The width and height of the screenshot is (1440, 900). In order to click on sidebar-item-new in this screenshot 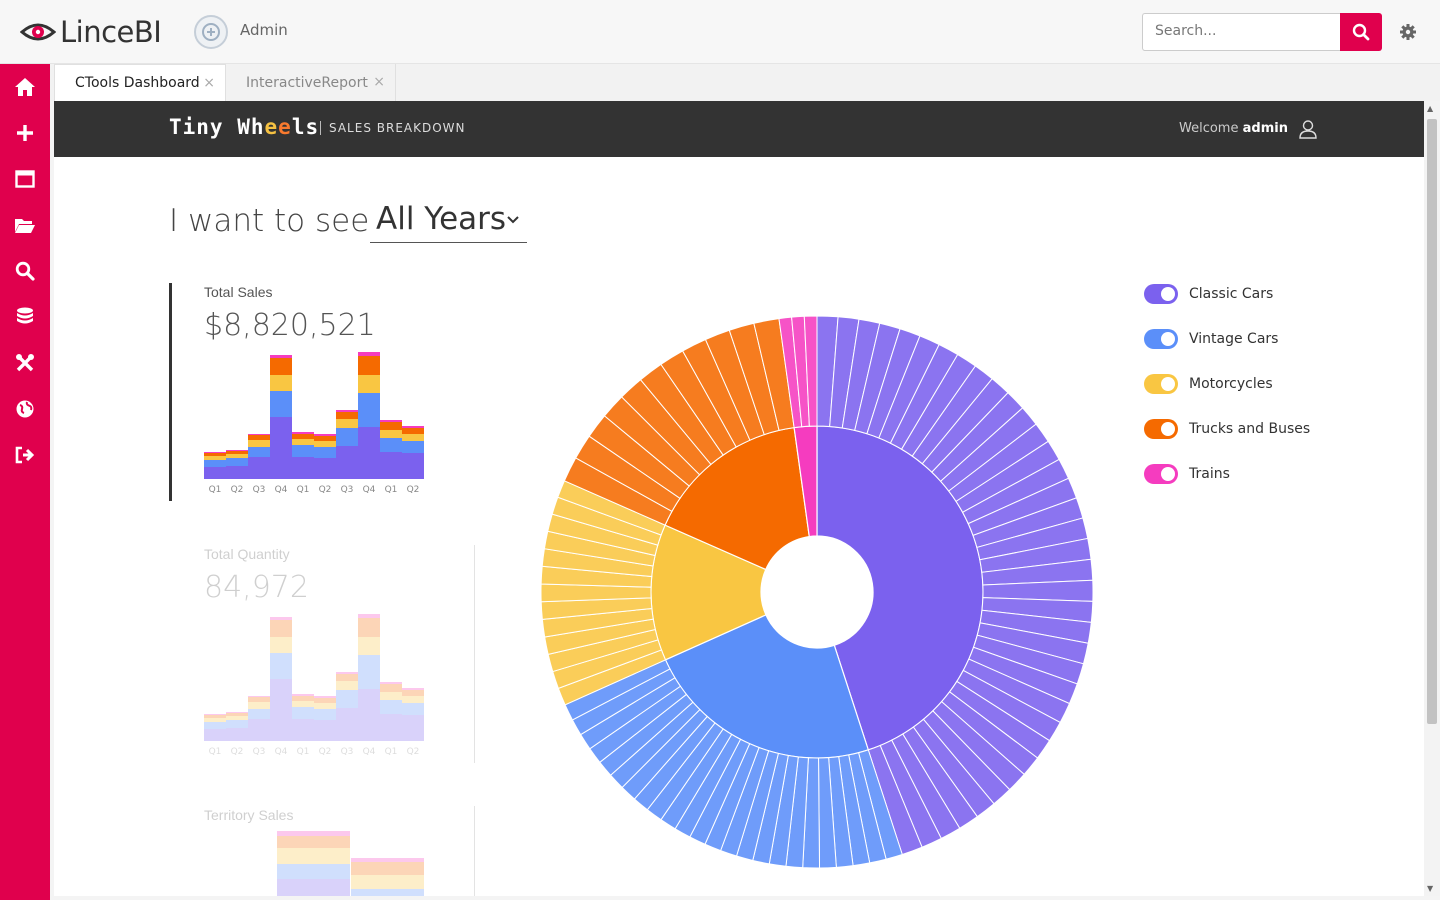, I will do `click(25, 133)`.